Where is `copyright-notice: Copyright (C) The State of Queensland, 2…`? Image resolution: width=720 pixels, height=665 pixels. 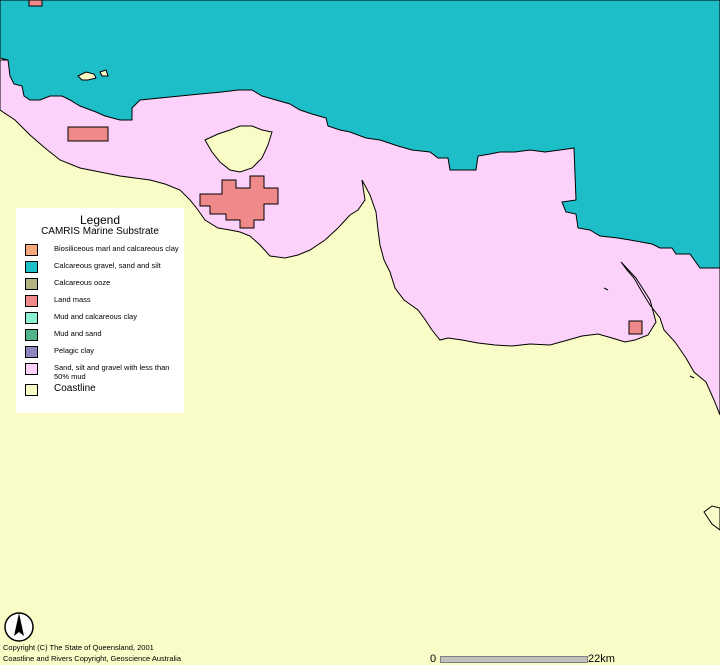 copyright-notice: Copyright (C) The State of Queensland, 2… is located at coordinates (92, 653).